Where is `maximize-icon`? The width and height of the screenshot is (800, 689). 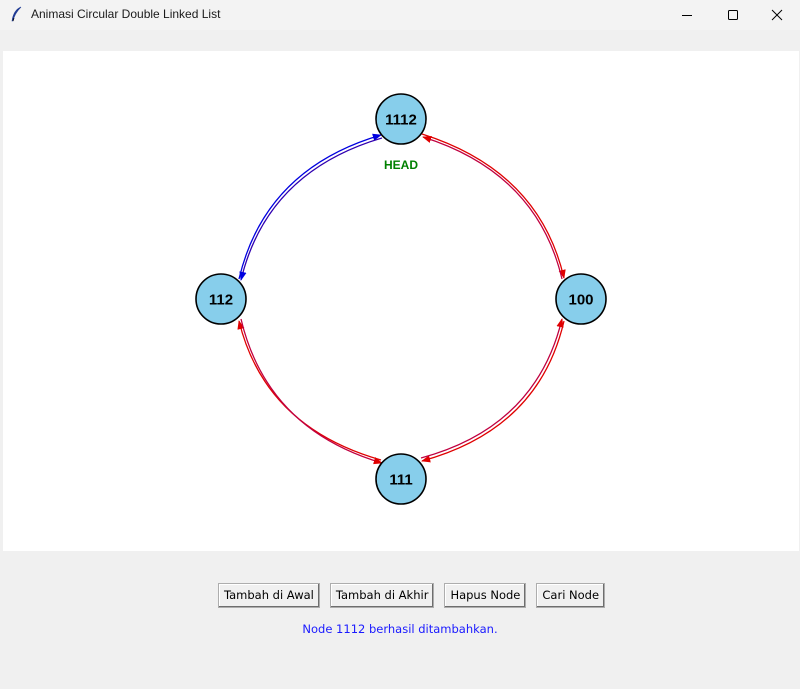 maximize-icon is located at coordinates (733, 15).